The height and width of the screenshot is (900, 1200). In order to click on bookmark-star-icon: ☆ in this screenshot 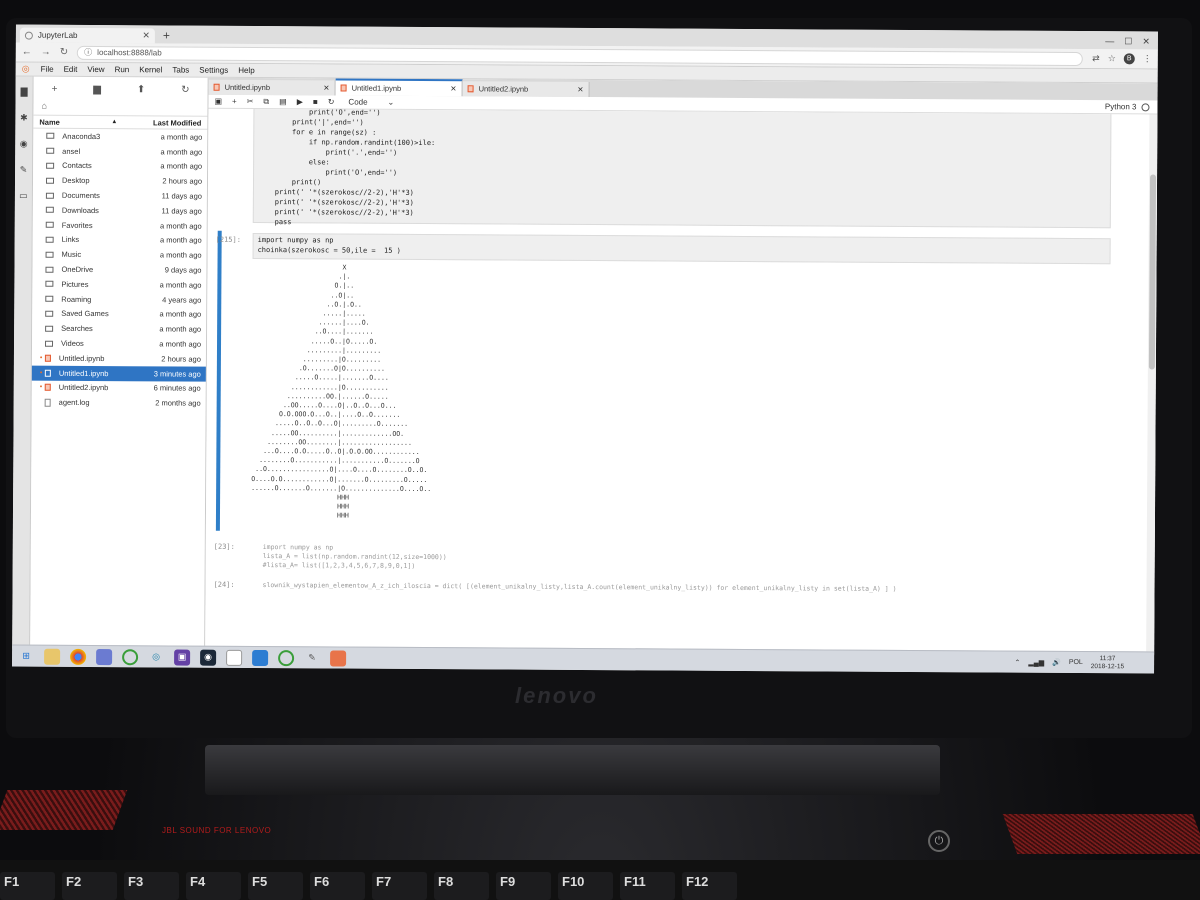, I will do `click(1112, 58)`.